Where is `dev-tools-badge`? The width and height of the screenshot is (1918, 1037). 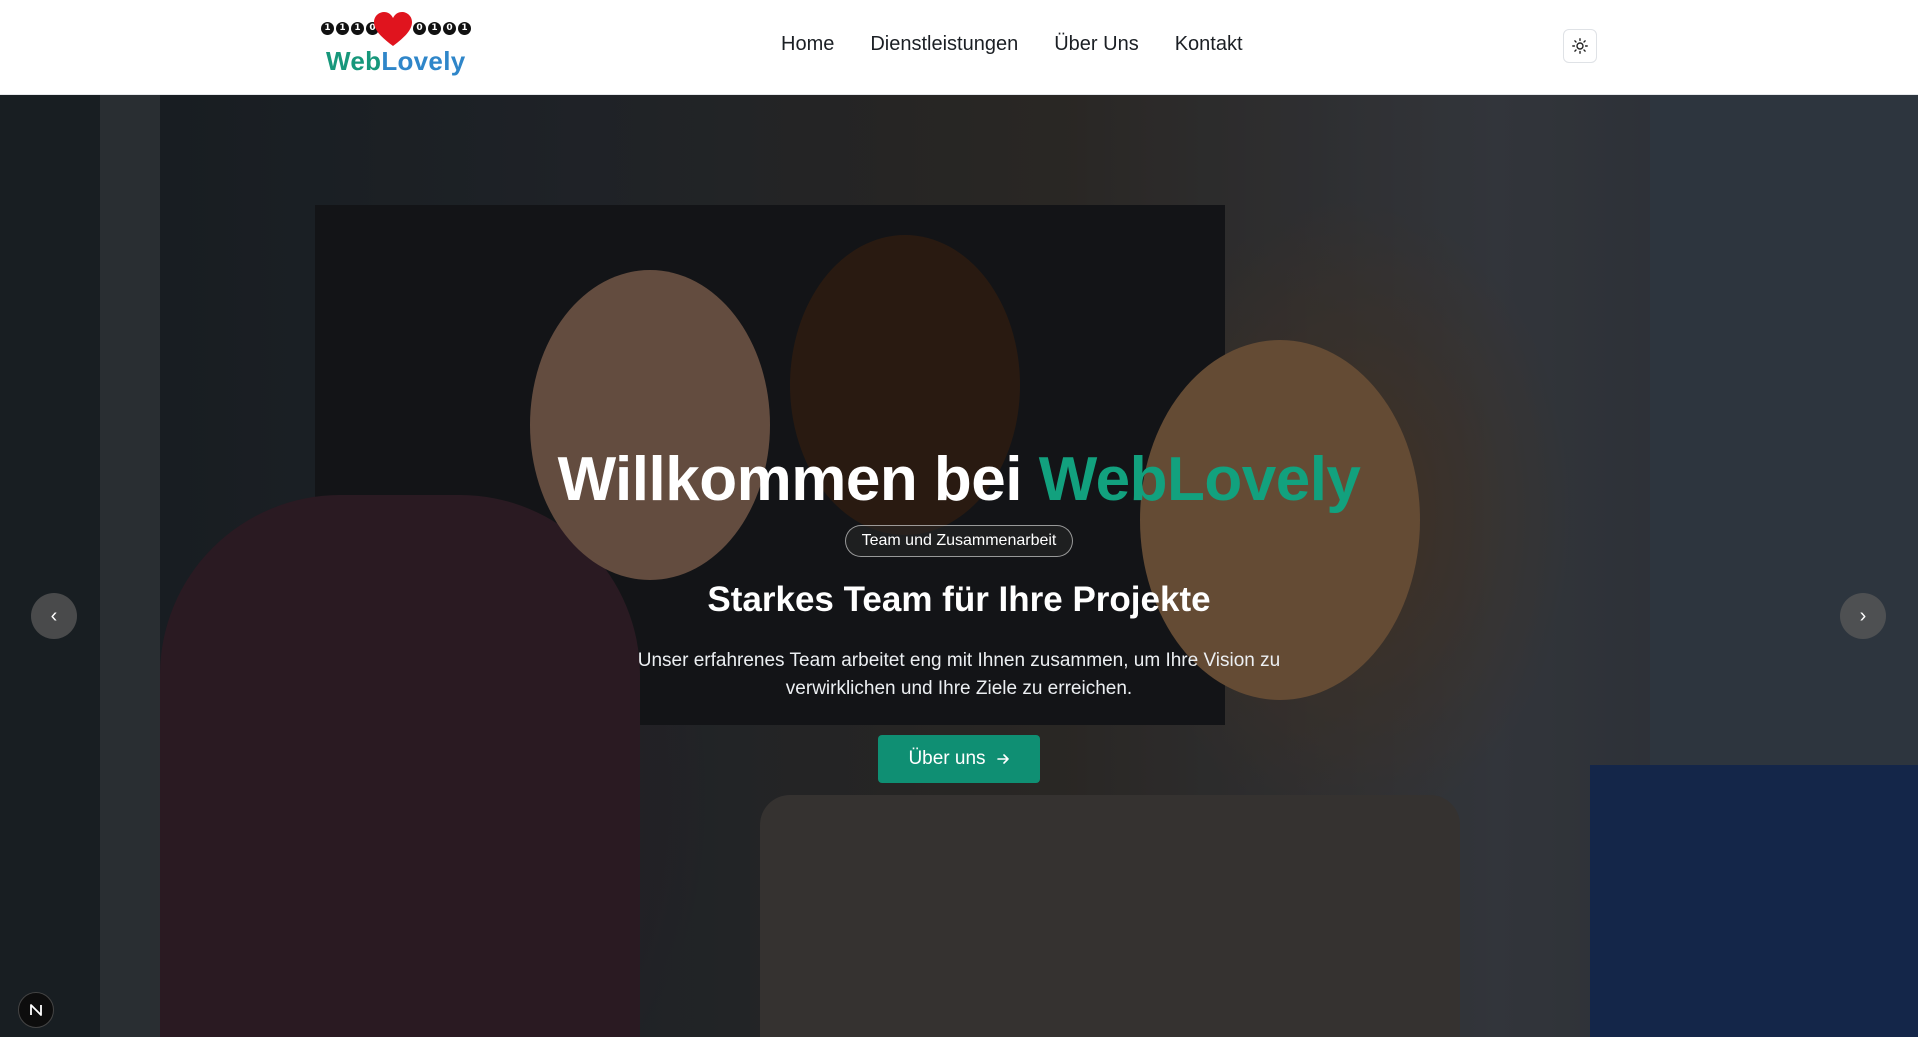 dev-tools-badge is located at coordinates (36, 1010).